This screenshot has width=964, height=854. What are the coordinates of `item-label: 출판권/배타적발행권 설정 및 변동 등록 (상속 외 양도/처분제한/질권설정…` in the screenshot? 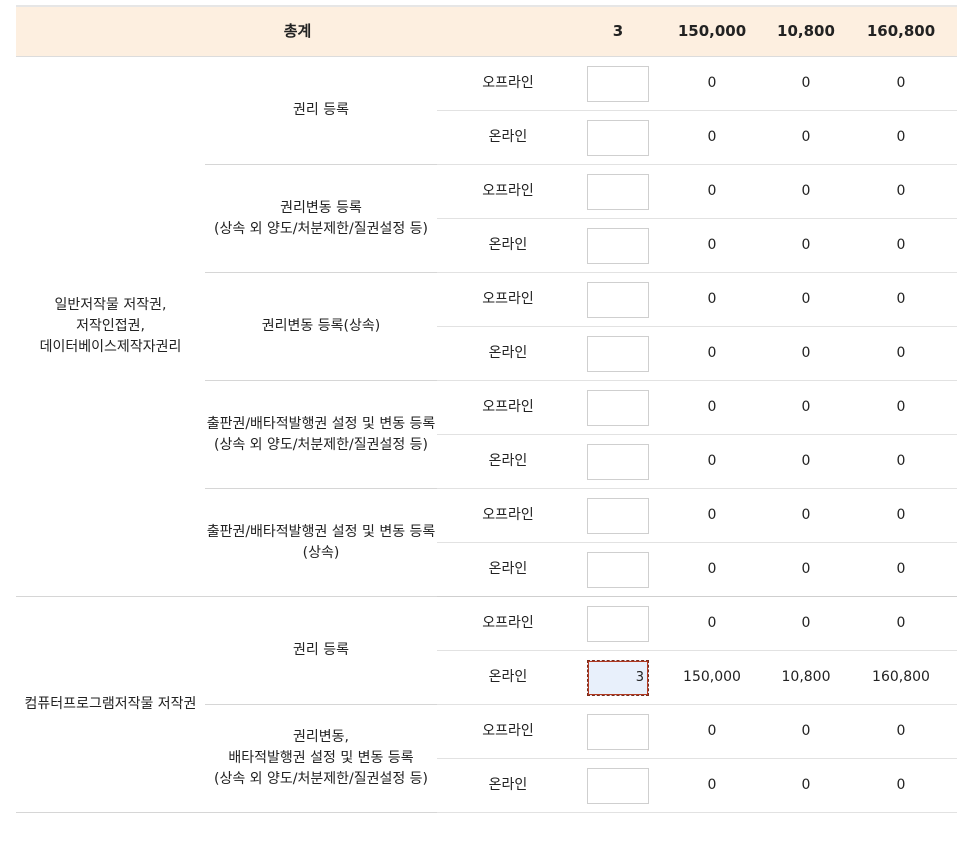 It's located at (321, 434).